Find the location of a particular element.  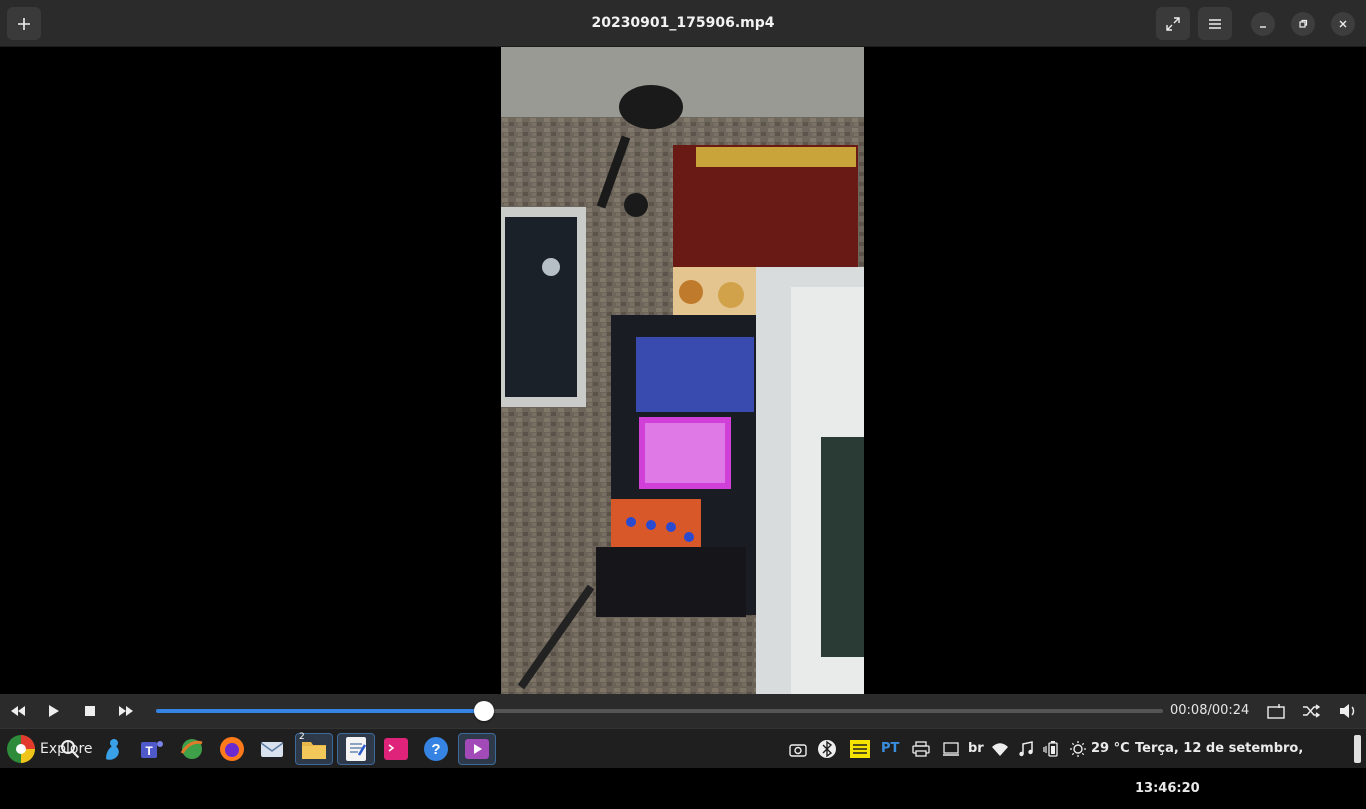

shuffle-icon is located at coordinates (1311, 711).